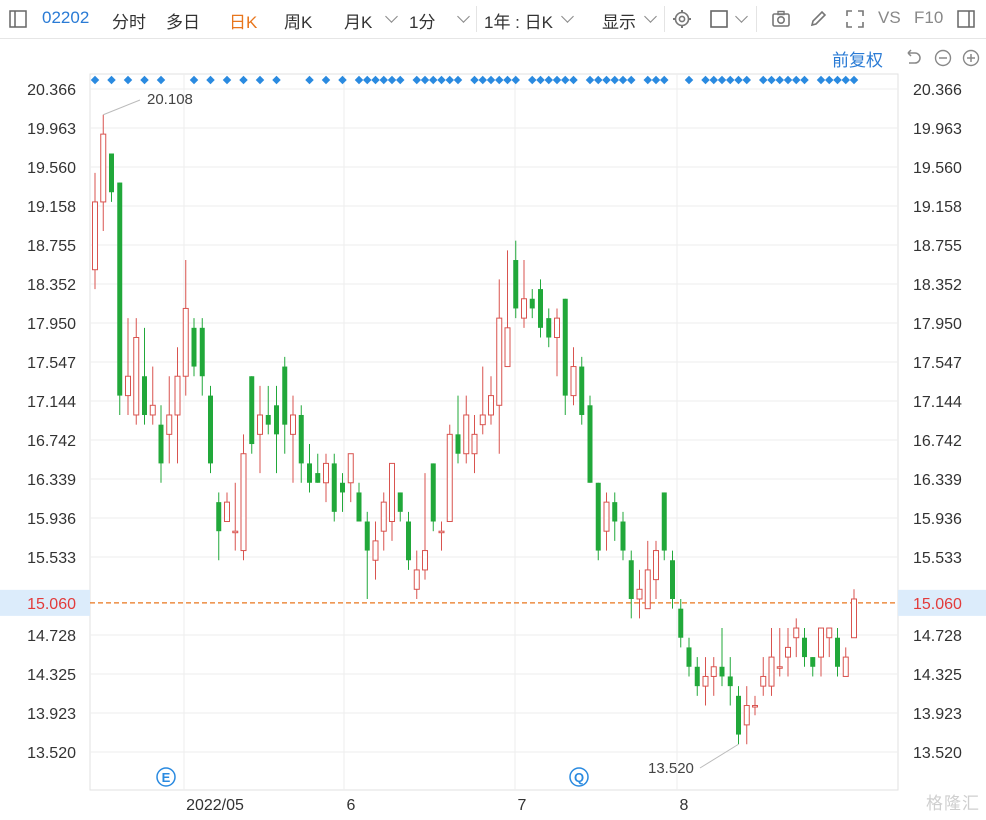 This screenshot has height=820, width=986. I want to click on event-marker, so click(579, 777).